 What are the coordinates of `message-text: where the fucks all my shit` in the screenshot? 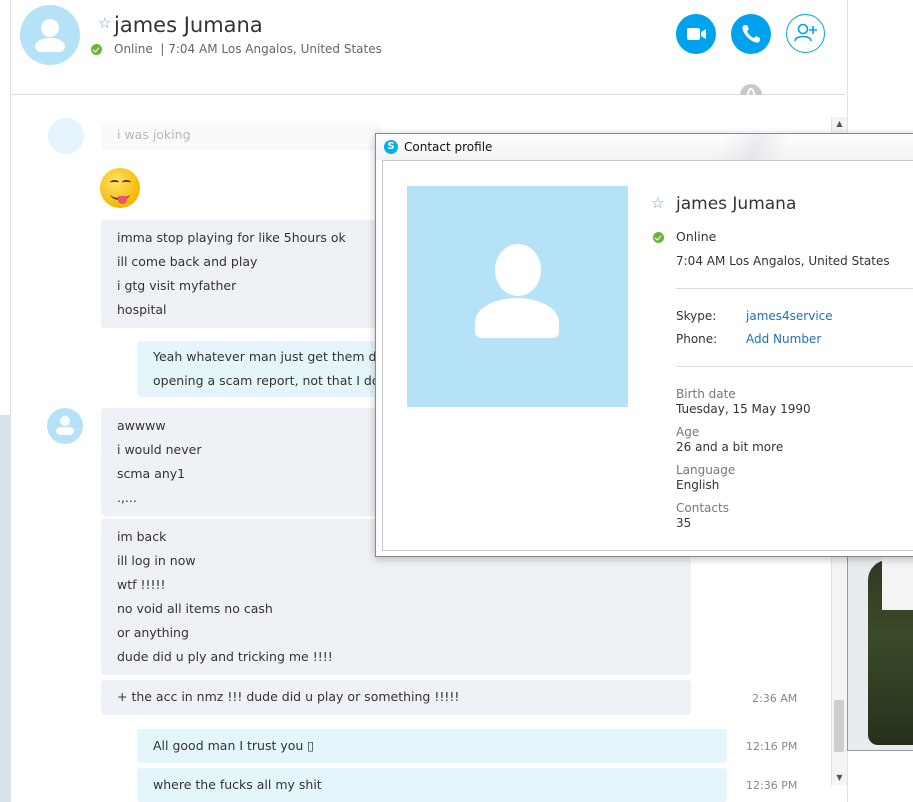 It's located at (237, 784).